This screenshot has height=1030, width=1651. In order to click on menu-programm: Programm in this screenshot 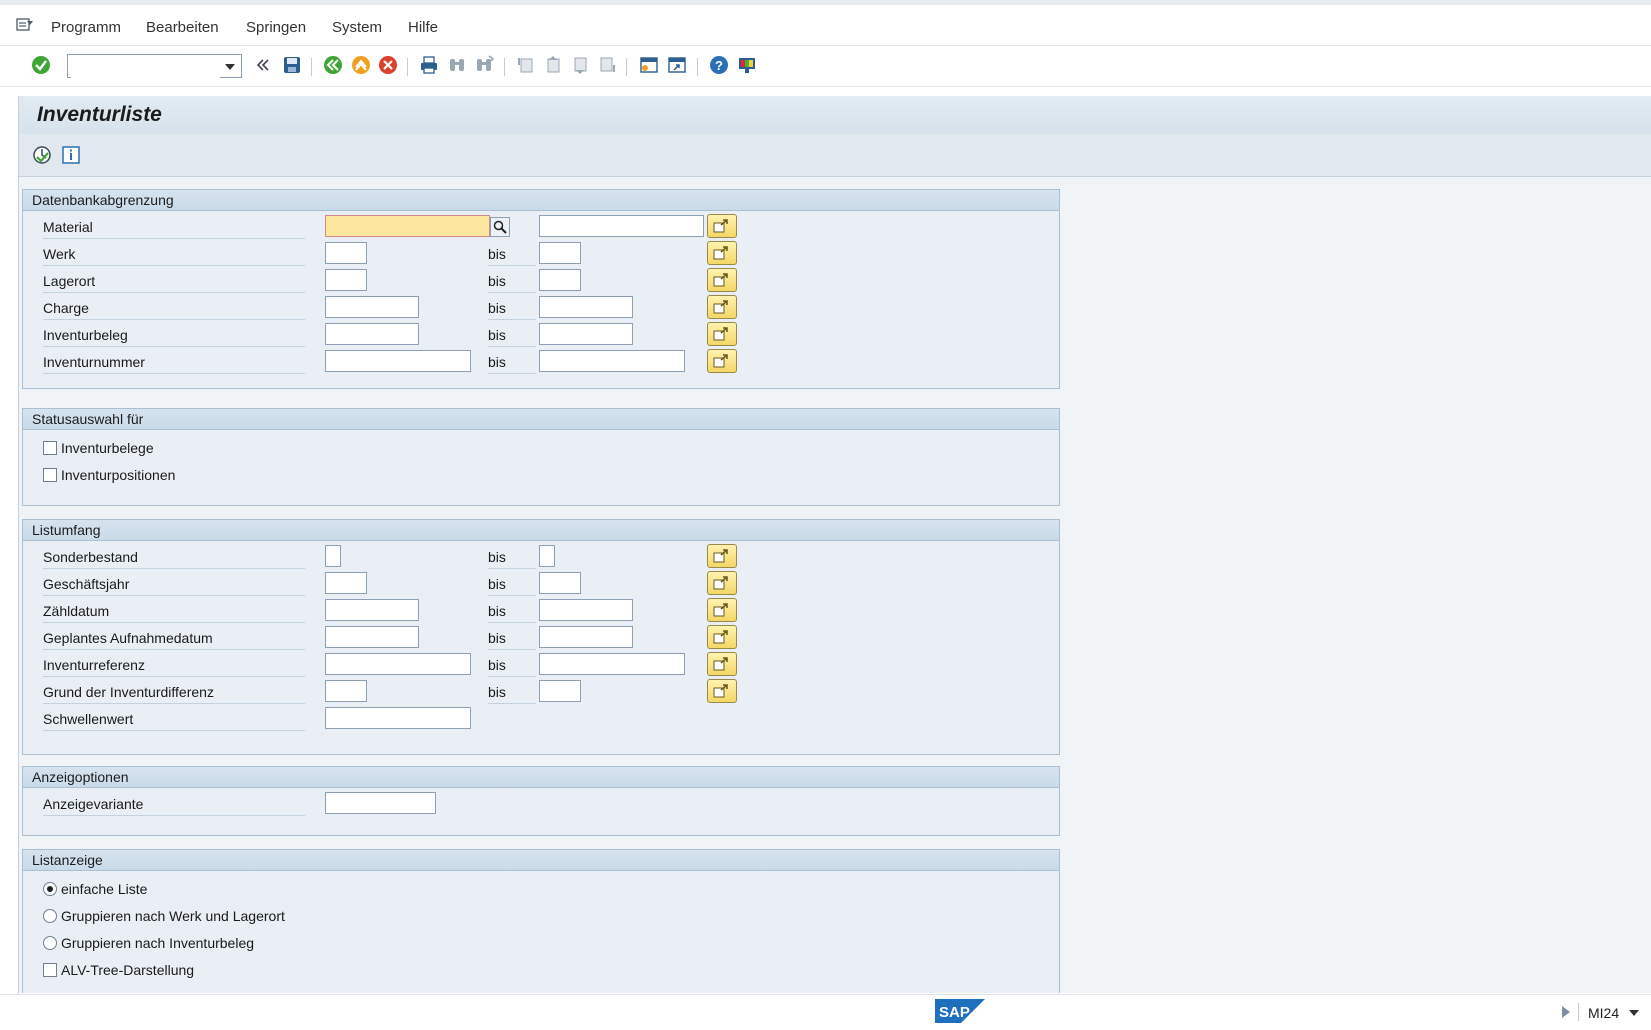, I will do `click(86, 27)`.